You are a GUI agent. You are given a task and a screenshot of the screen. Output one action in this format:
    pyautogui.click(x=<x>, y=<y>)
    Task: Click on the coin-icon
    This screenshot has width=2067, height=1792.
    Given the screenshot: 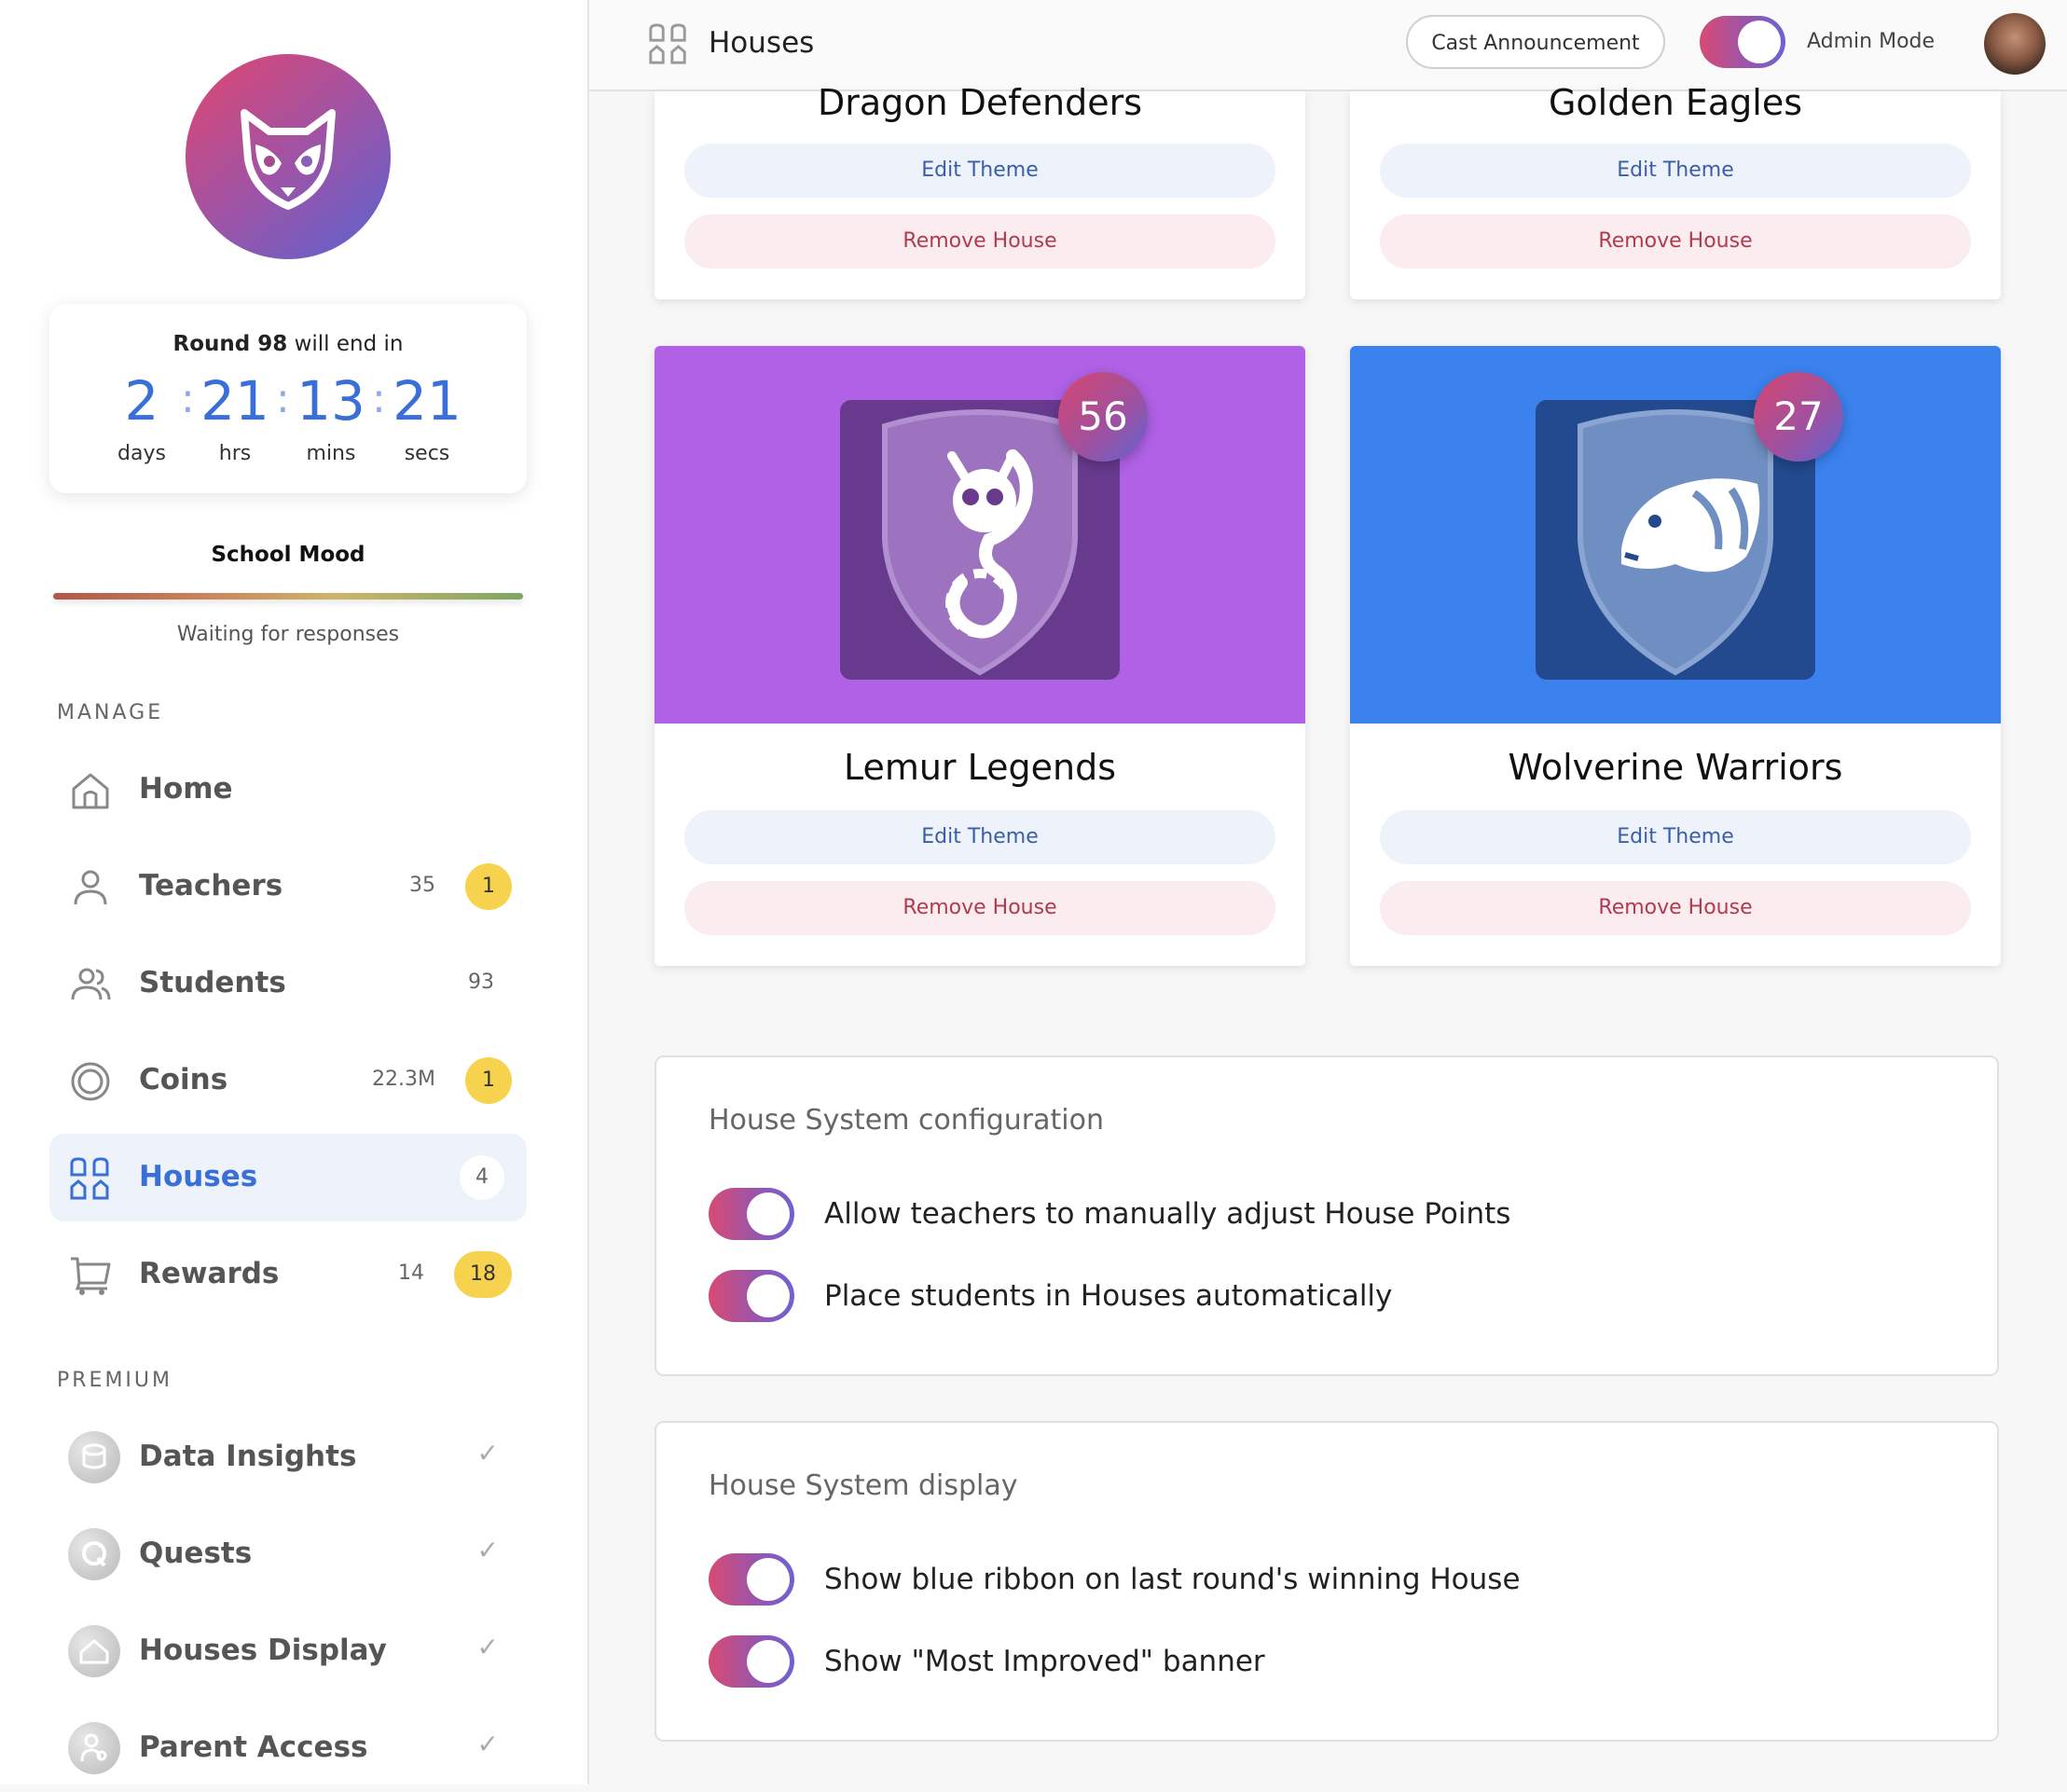 What is the action you would take?
    pyautogui.click(x=90, y=1081)
    